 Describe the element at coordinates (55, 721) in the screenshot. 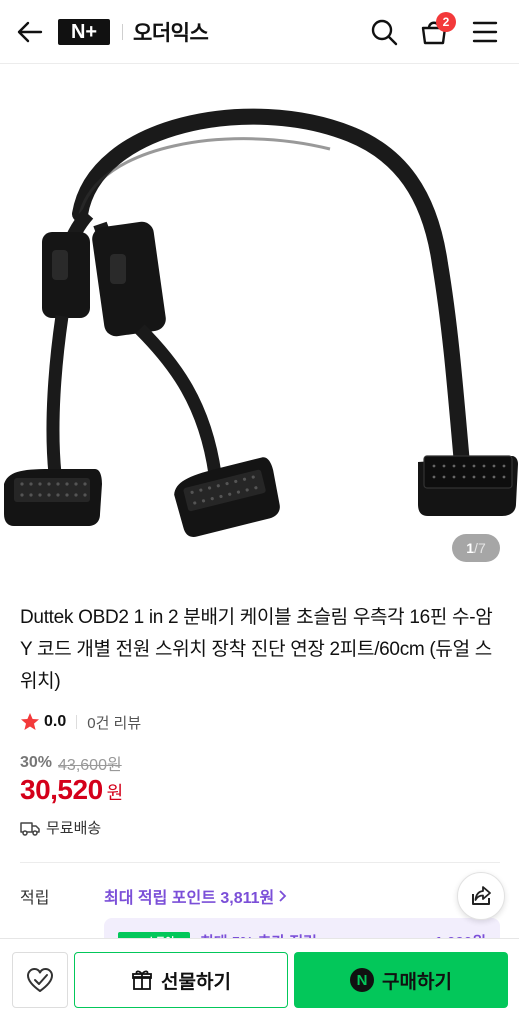

I see `rating-score: 0.0` at that location.